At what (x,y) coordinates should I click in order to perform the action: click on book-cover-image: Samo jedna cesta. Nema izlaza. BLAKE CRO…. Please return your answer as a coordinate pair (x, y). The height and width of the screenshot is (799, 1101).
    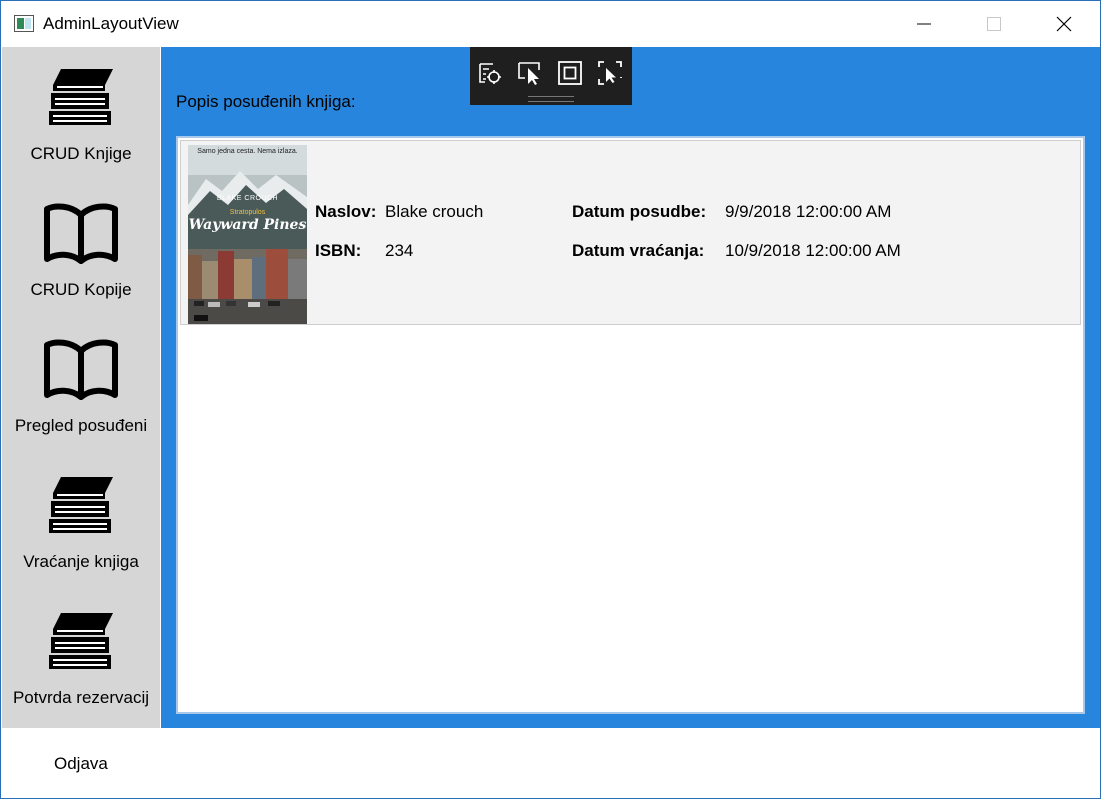
    Looking at the image, I should click on (247, 234).